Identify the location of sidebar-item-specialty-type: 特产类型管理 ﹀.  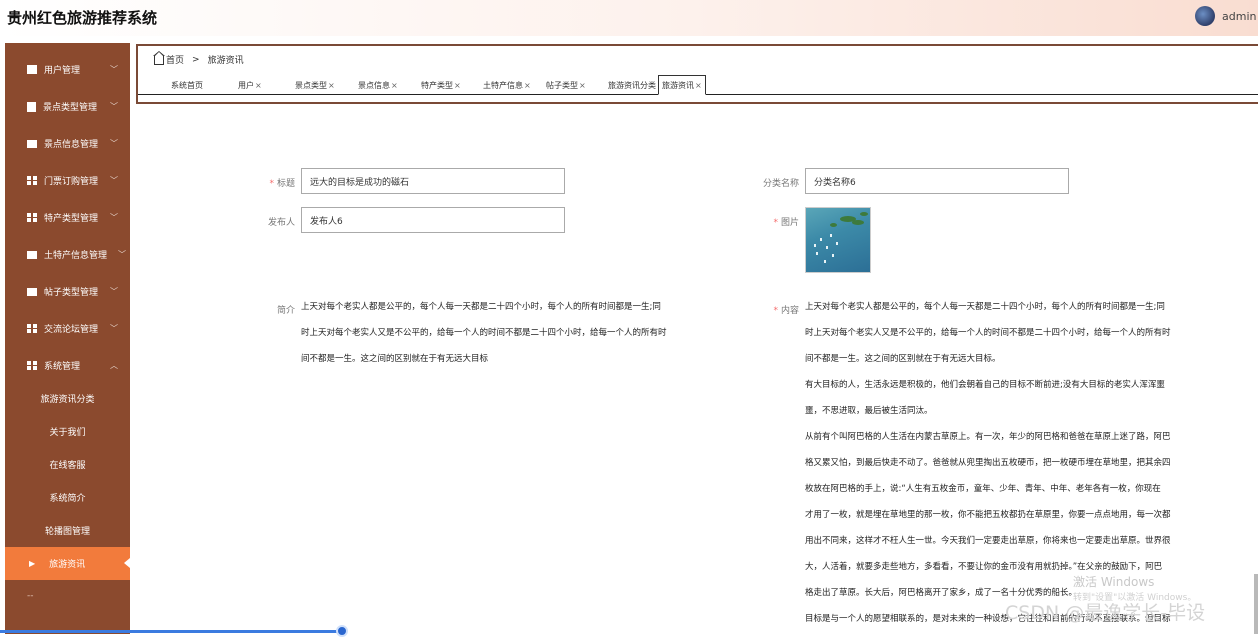
(67, 217).